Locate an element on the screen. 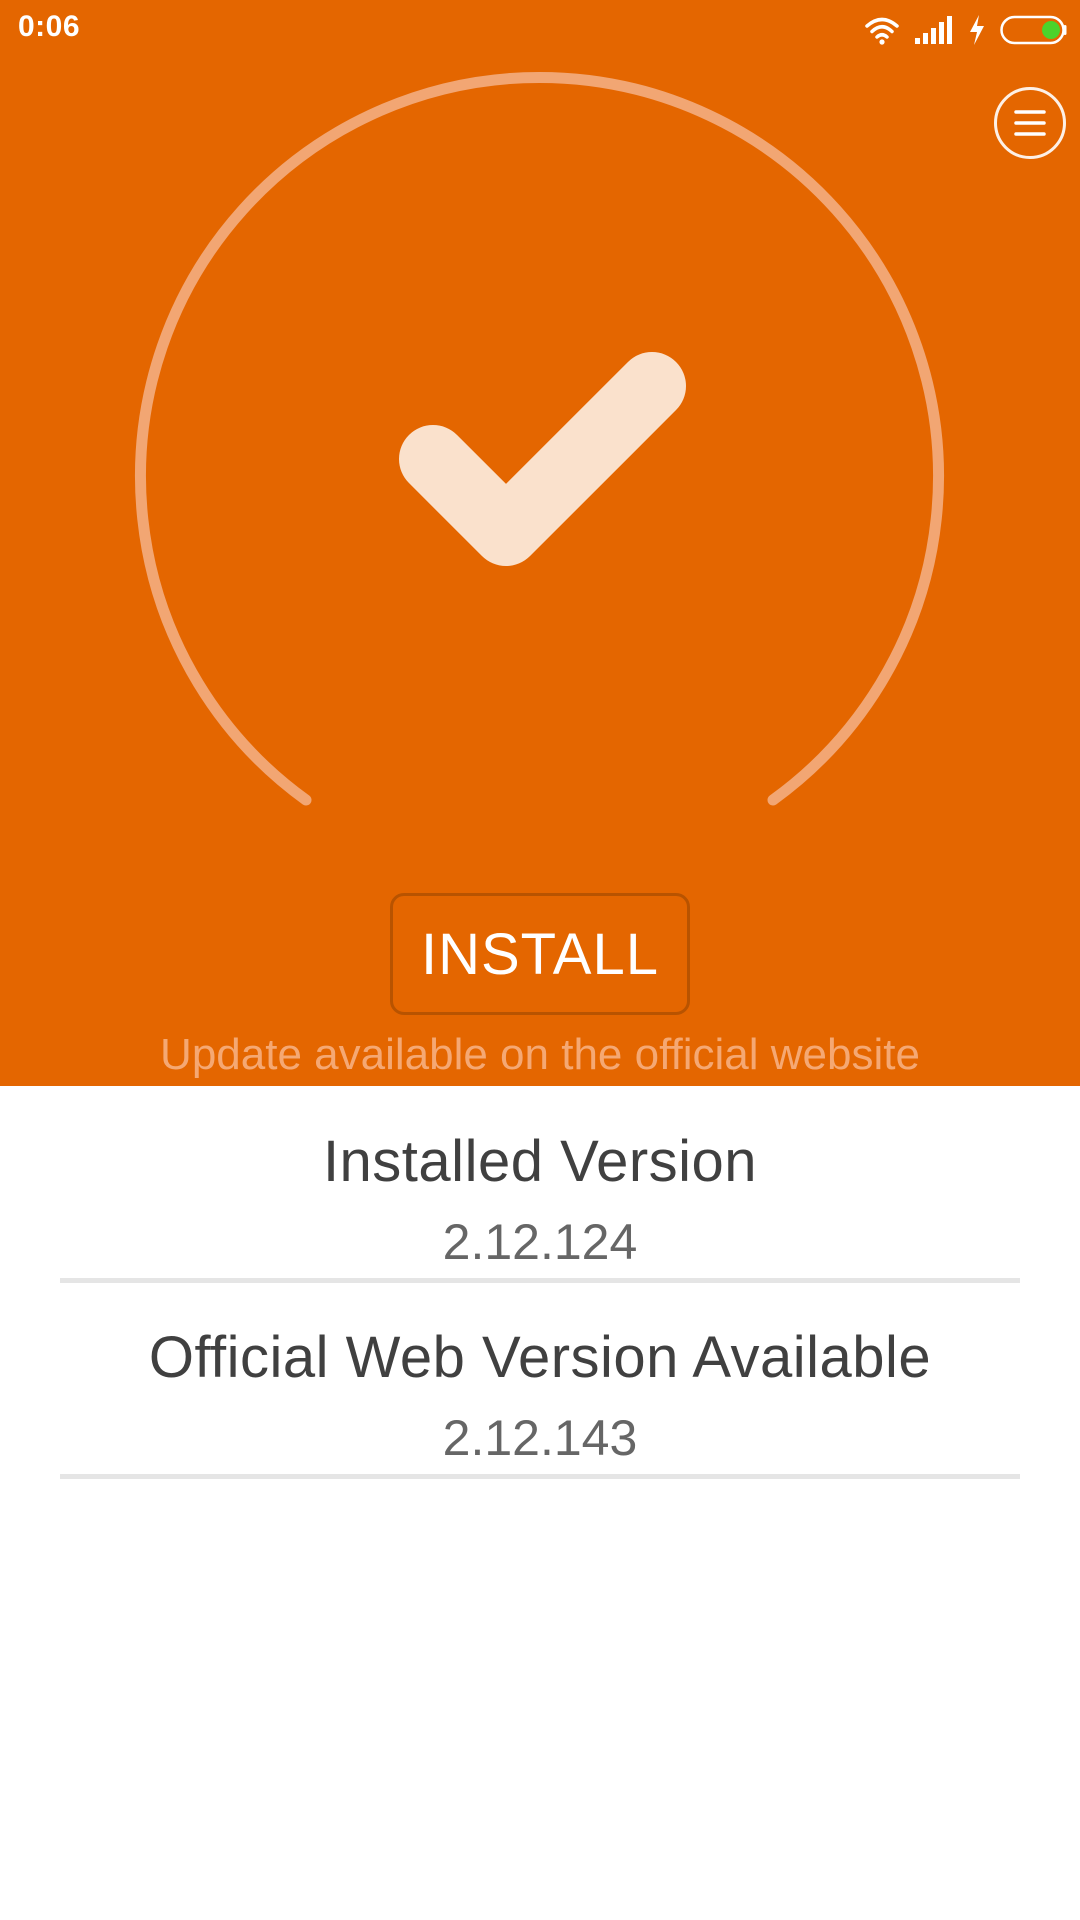  installed-version-value: 2.12.124 is located at coordinates (540, 1242).